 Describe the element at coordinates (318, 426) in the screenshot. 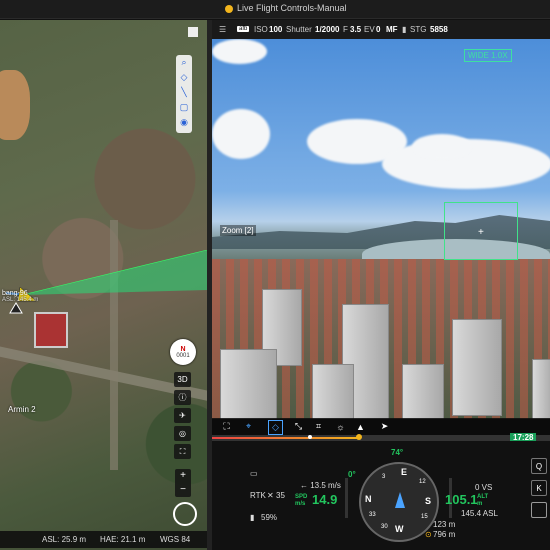

I see `focus-frame-icon: ⌗` at that location.